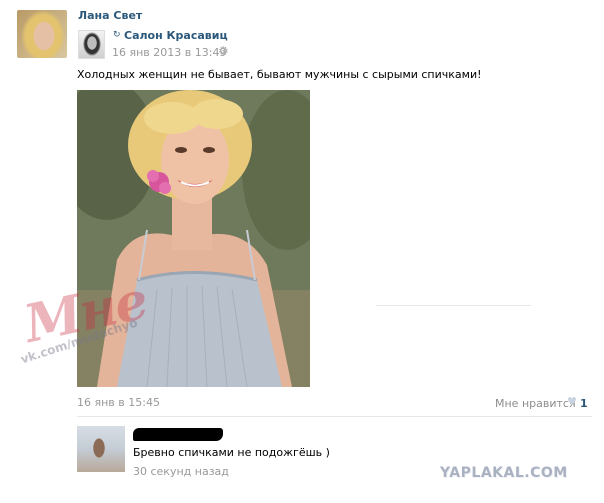  Describe the element at coordinates (117, 35) in the screenshot. I see `repost-arrow-icon: ↻` at that location.